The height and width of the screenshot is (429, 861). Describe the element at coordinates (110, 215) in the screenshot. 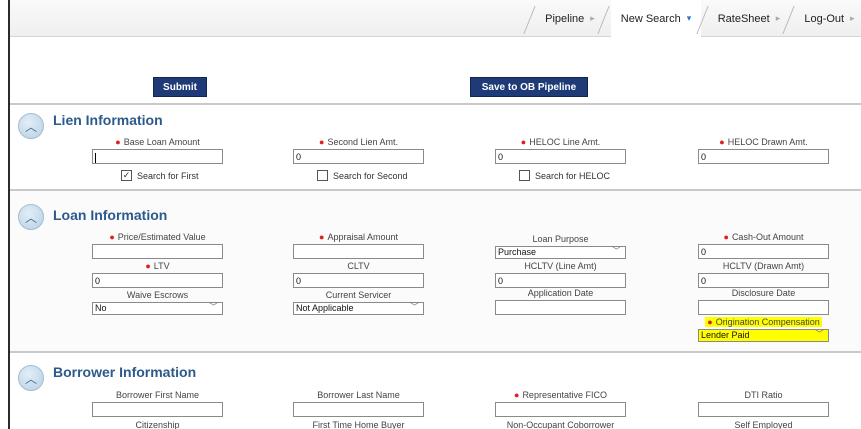

I see `section-title: Loan Information` at that location.